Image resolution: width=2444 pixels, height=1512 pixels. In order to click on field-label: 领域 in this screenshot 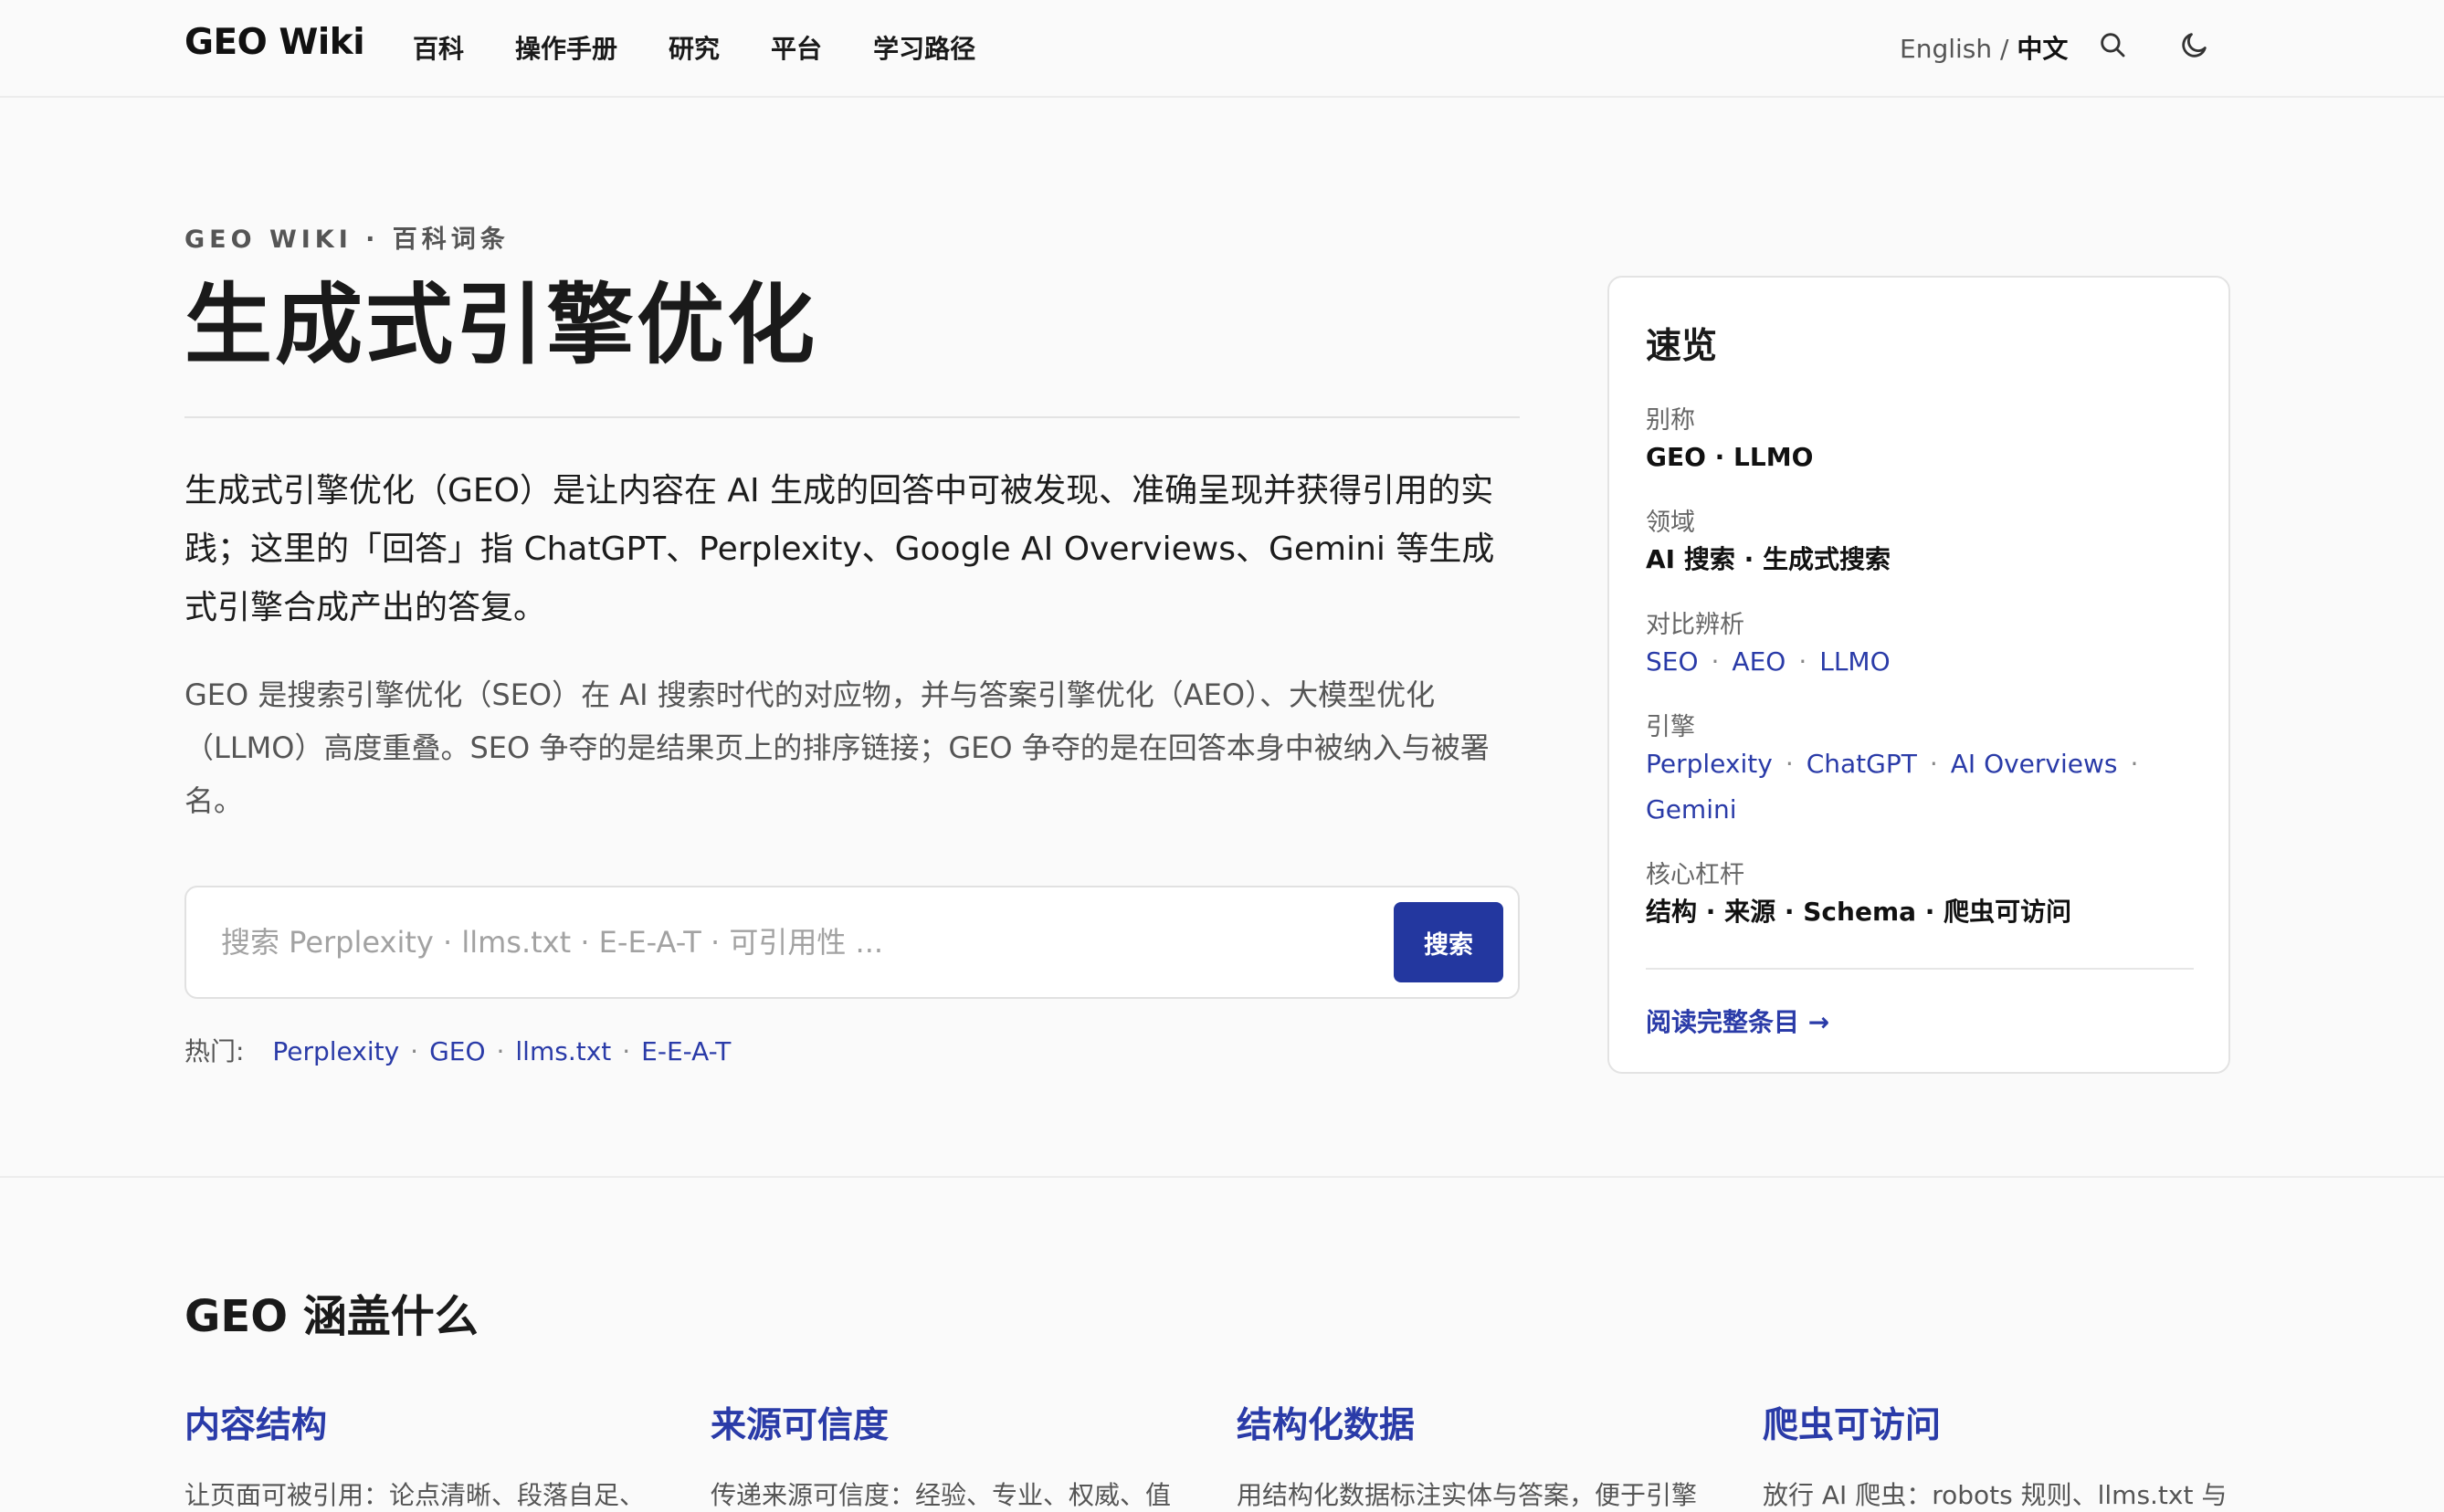, I will do `click(1670, 523)`.